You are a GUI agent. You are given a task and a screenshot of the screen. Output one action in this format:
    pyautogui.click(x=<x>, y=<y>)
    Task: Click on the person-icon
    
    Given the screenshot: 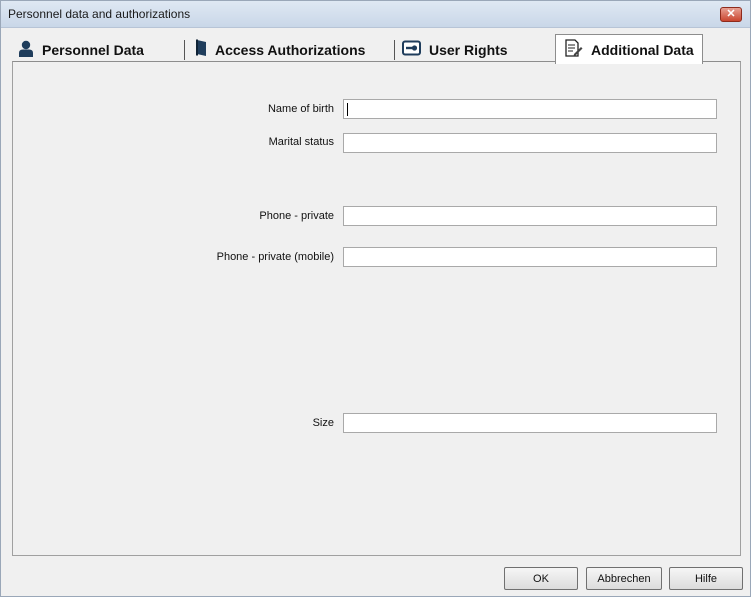 What is the action you would take?
    pyautogui.click(x=26, y=50)
    